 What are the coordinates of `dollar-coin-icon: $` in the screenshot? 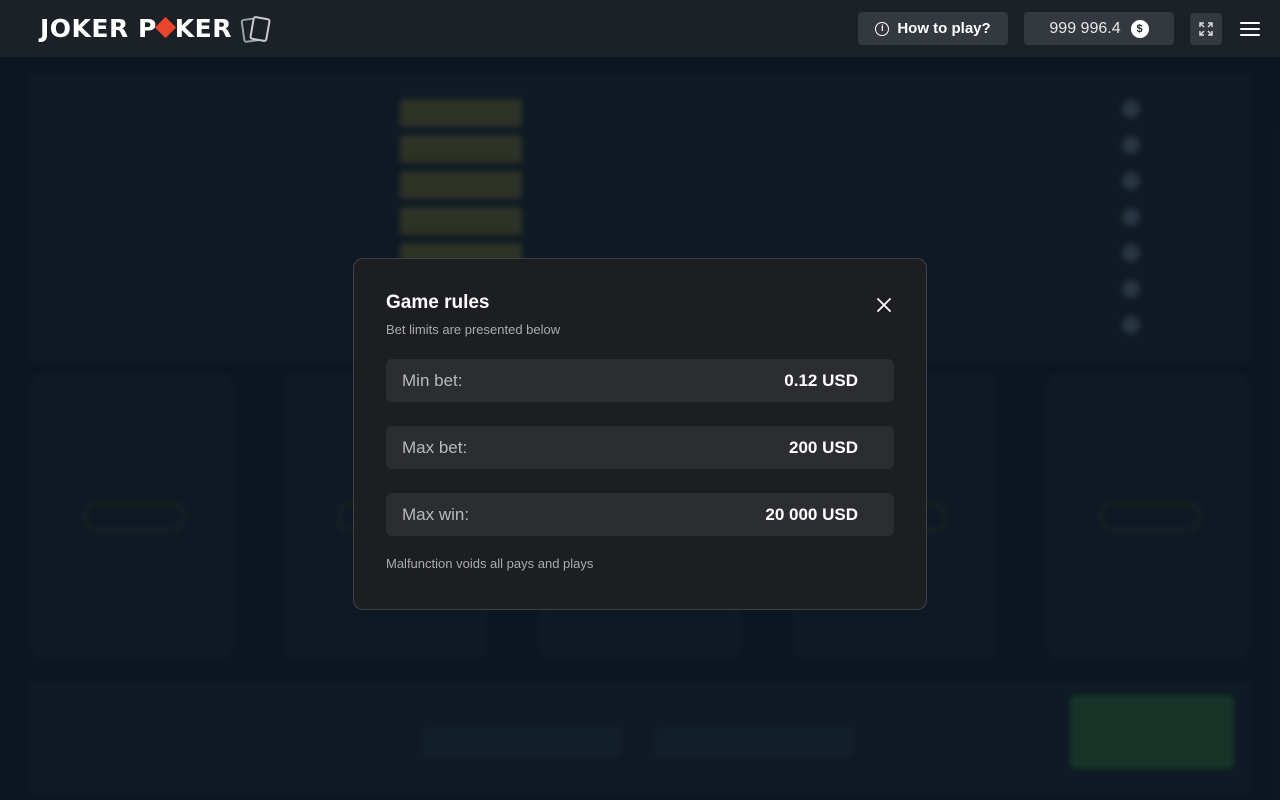 It's located at (1139, 28).